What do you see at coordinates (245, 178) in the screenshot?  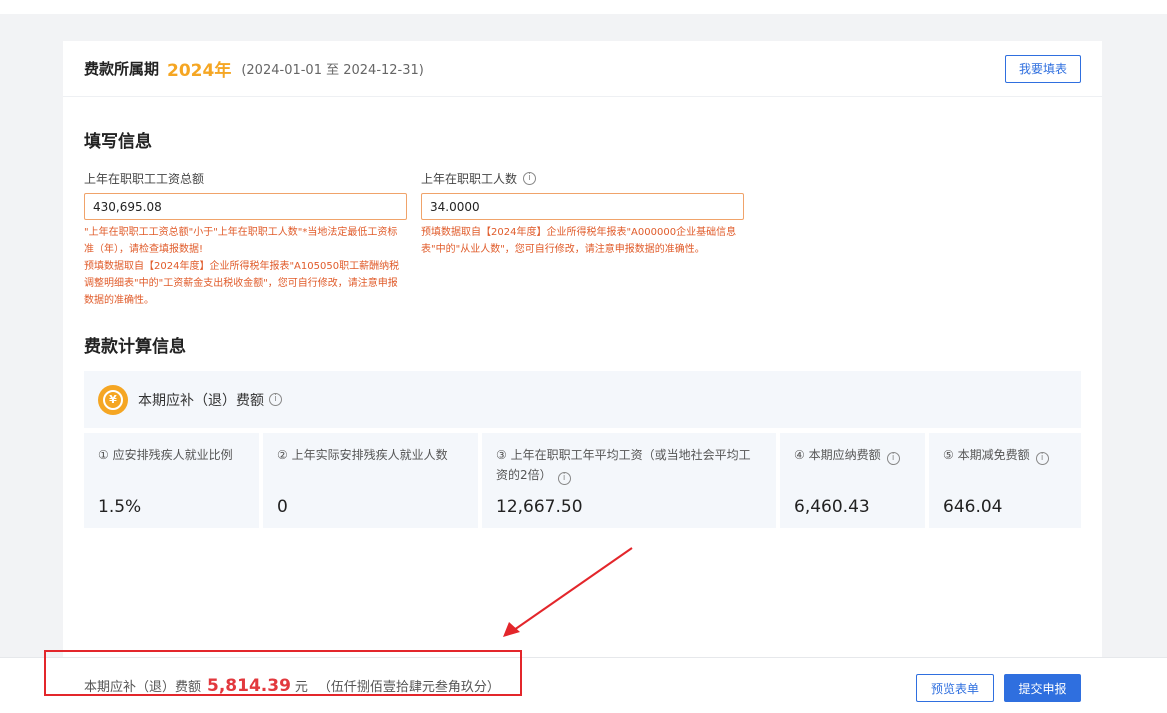 I see `total-wage-label: 上年在职职工工资总额` at bounding box center [245, 178].